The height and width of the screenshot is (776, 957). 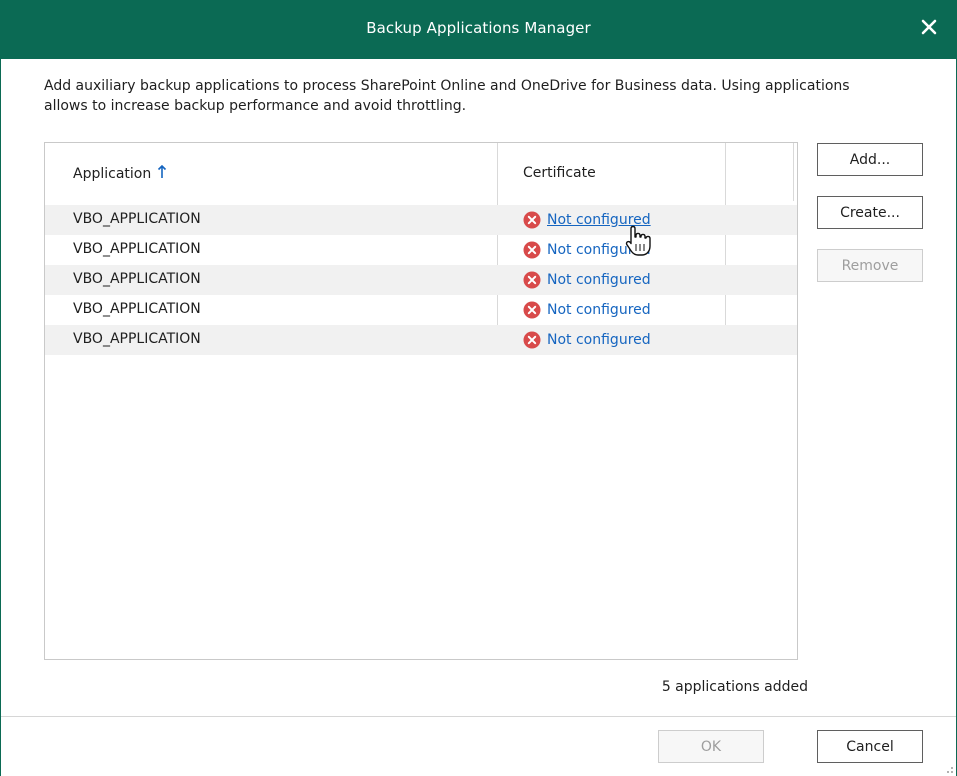 I want to click on footer-divider, so click(x=478, y=716).